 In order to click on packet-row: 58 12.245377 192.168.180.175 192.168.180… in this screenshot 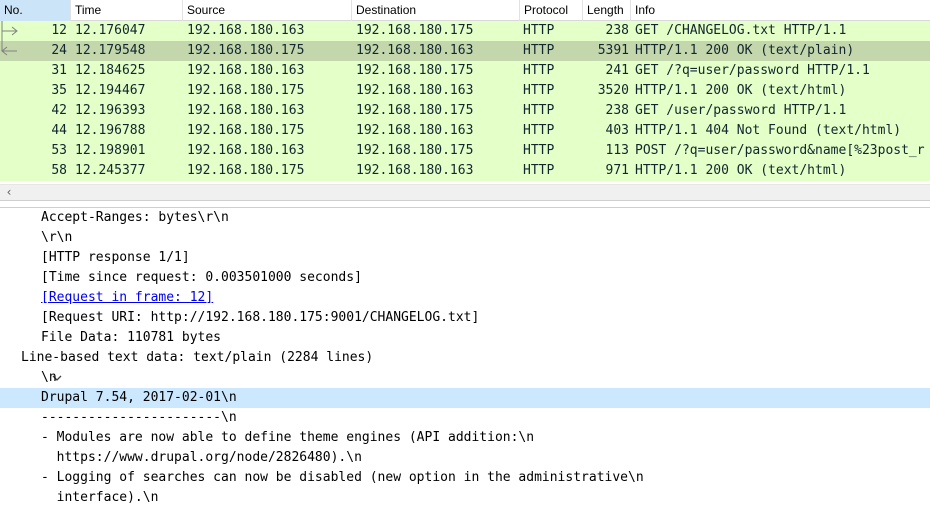, I will do `click(465, 171)`.